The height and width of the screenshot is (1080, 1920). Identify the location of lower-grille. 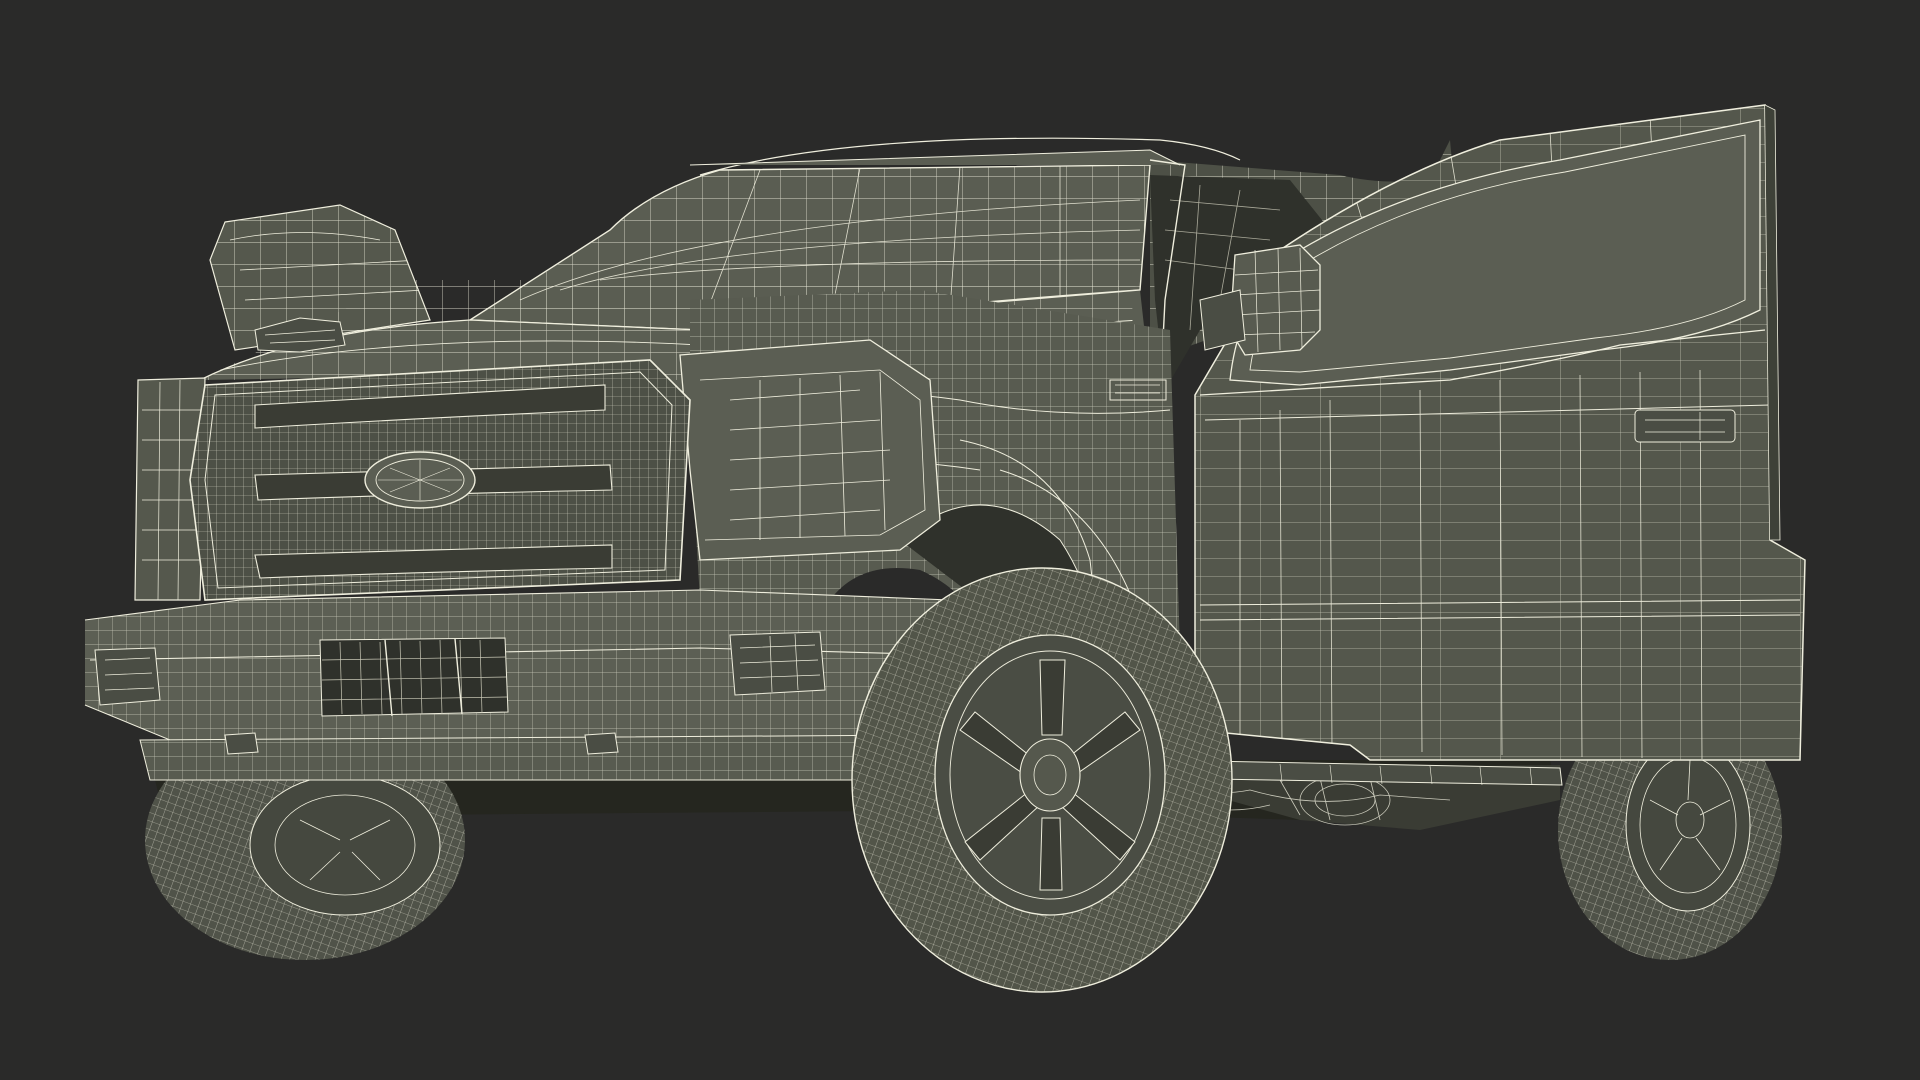
(414, 677).